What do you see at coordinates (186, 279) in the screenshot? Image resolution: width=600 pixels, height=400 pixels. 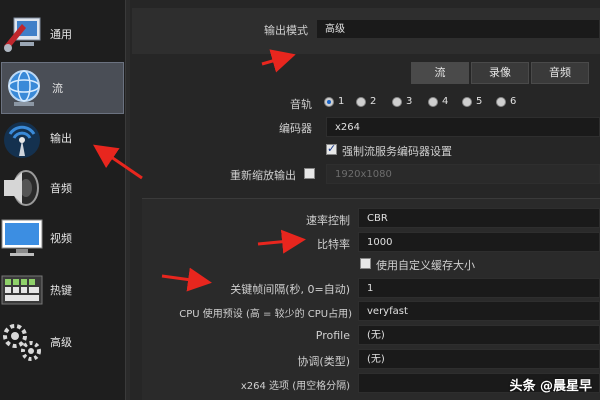 I see `arrow-to-keyframe` at bounding box center [186, 279].